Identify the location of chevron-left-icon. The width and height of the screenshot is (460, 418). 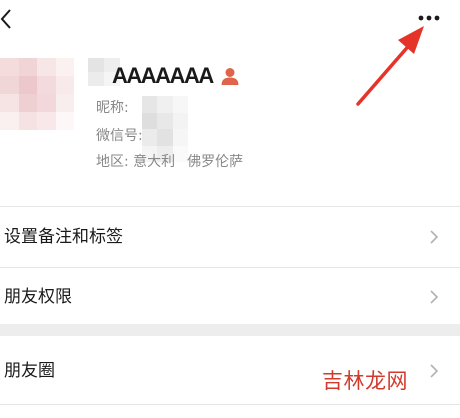
(5, 19).